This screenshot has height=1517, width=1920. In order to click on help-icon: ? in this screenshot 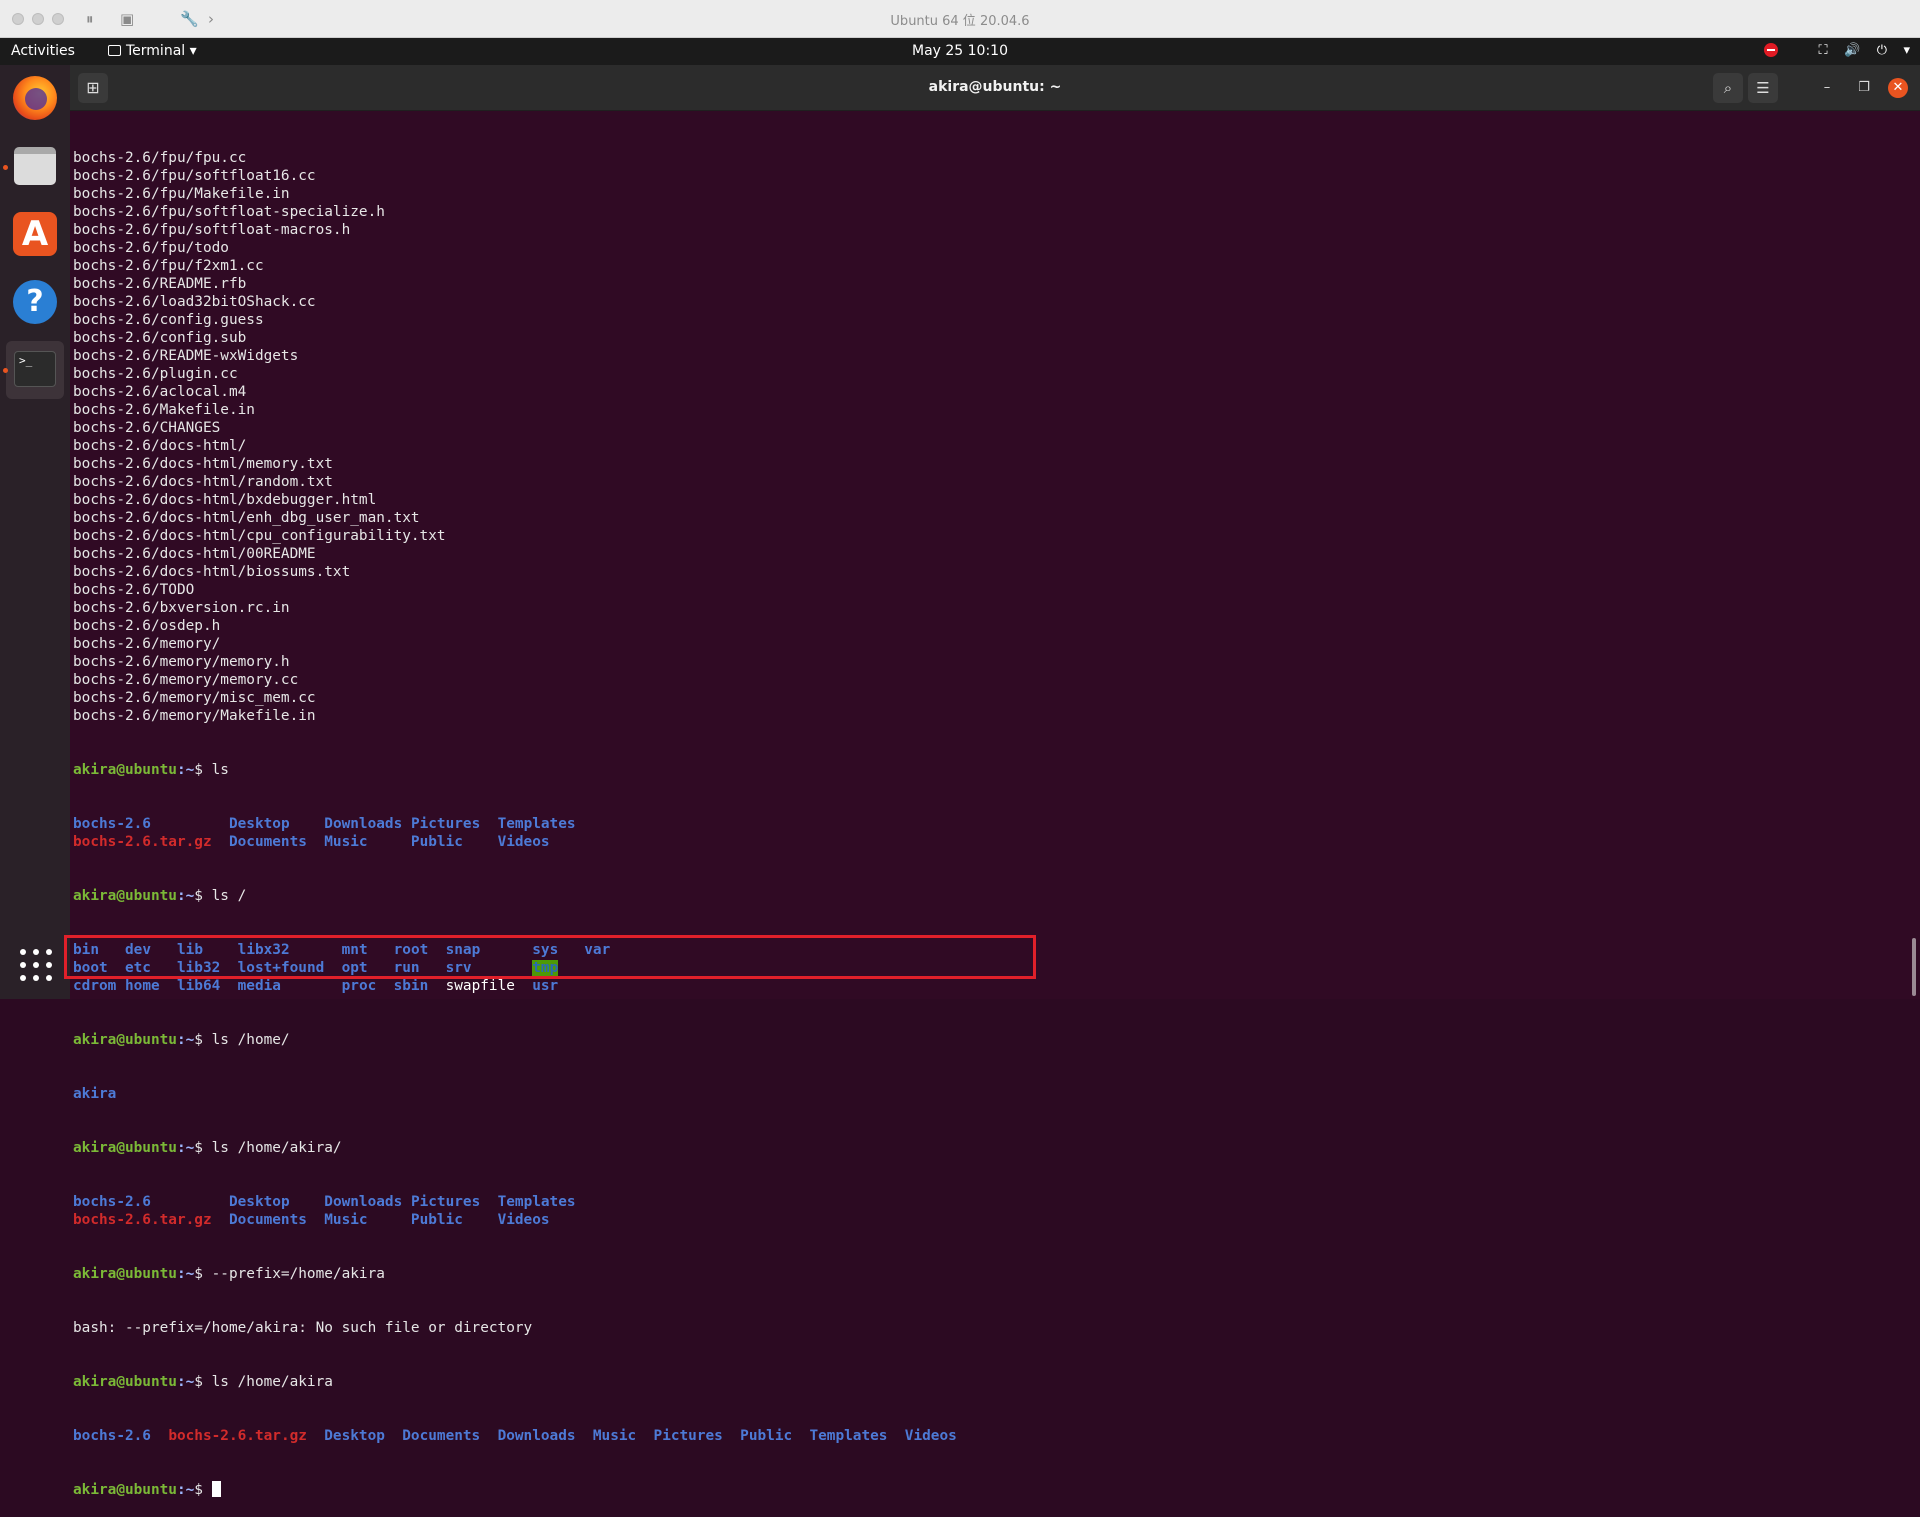, I will do `click(35, 302)`.